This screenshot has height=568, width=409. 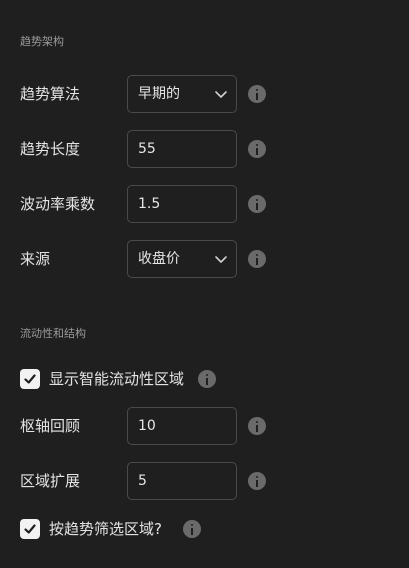 I want to click on zone-extension-label: 区域扩展, so click(x=50, y=481).